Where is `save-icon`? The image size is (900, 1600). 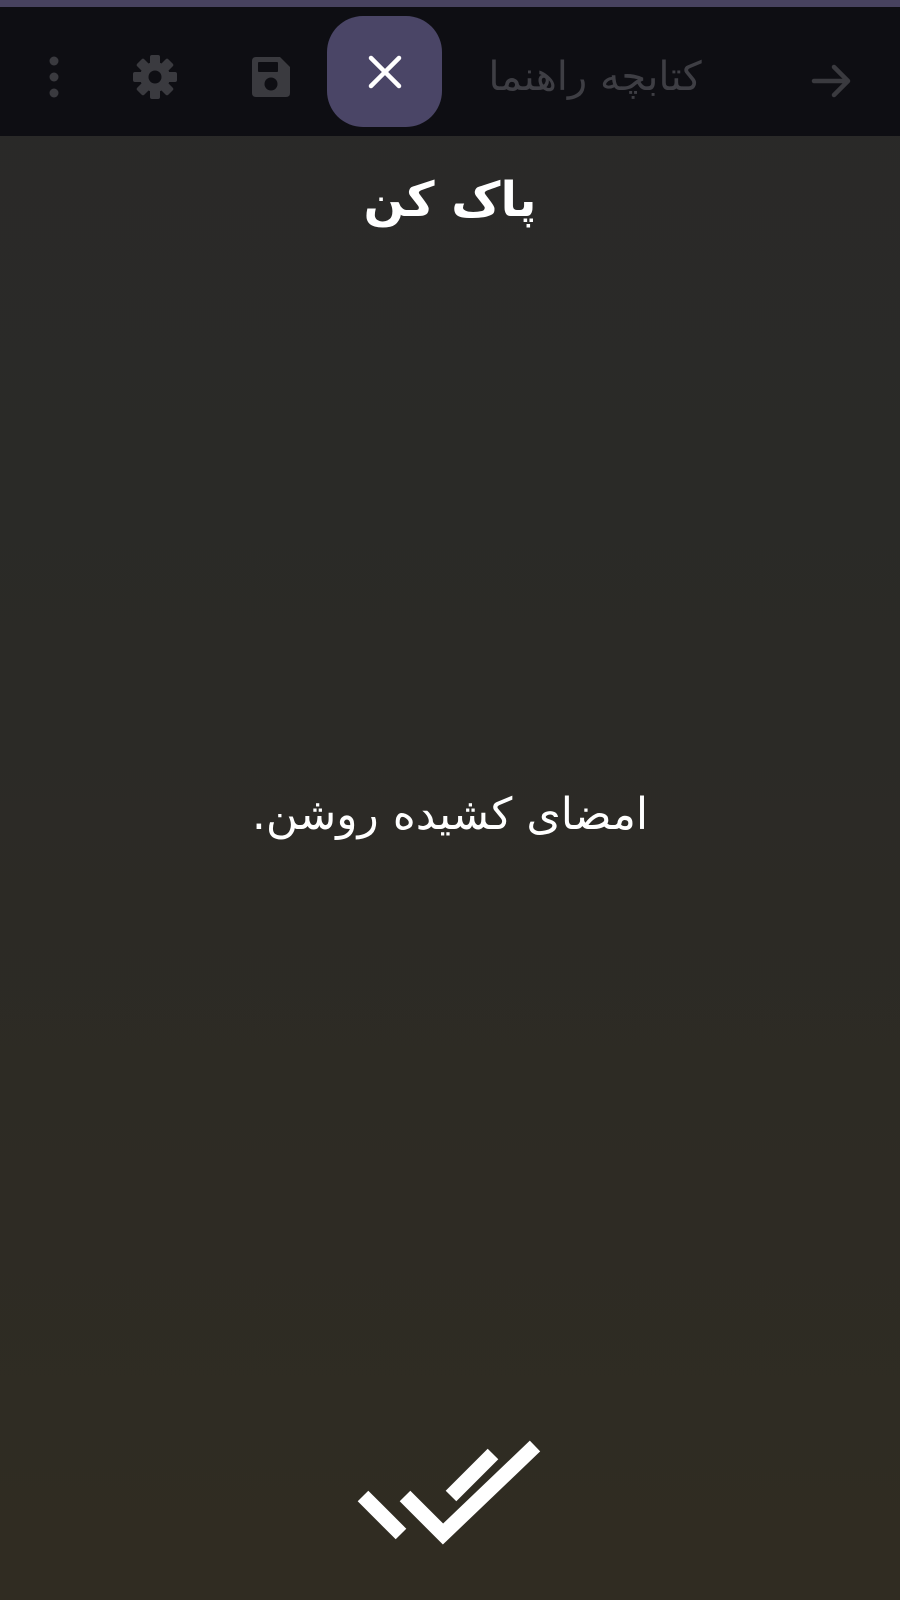 save-icon is located at coordinates (271, 77).